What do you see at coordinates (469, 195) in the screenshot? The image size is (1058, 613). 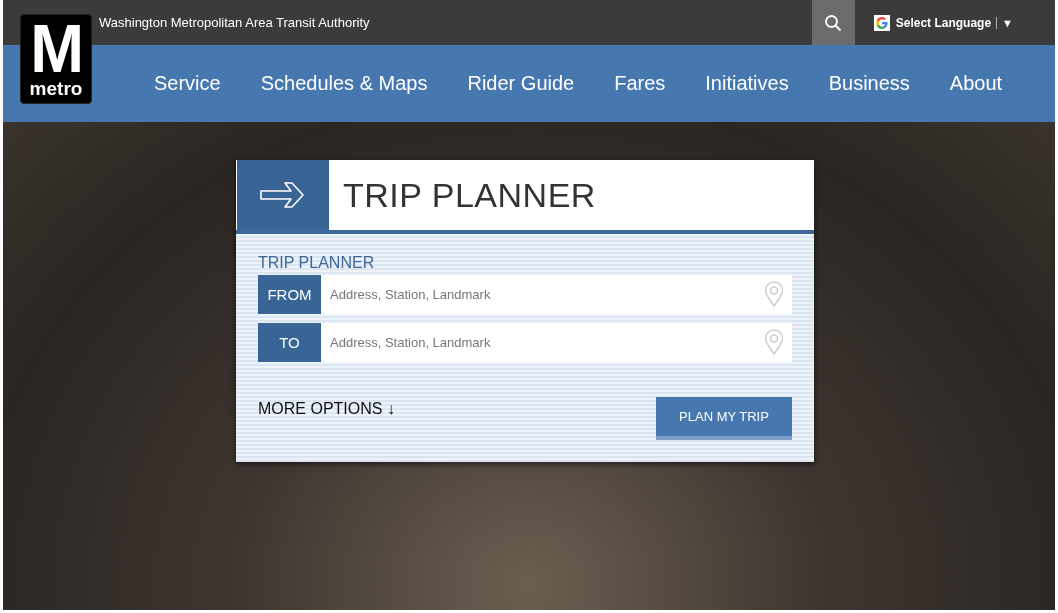 I see `card-title: TRIP PLANNER` at bounding box center [469, 195].